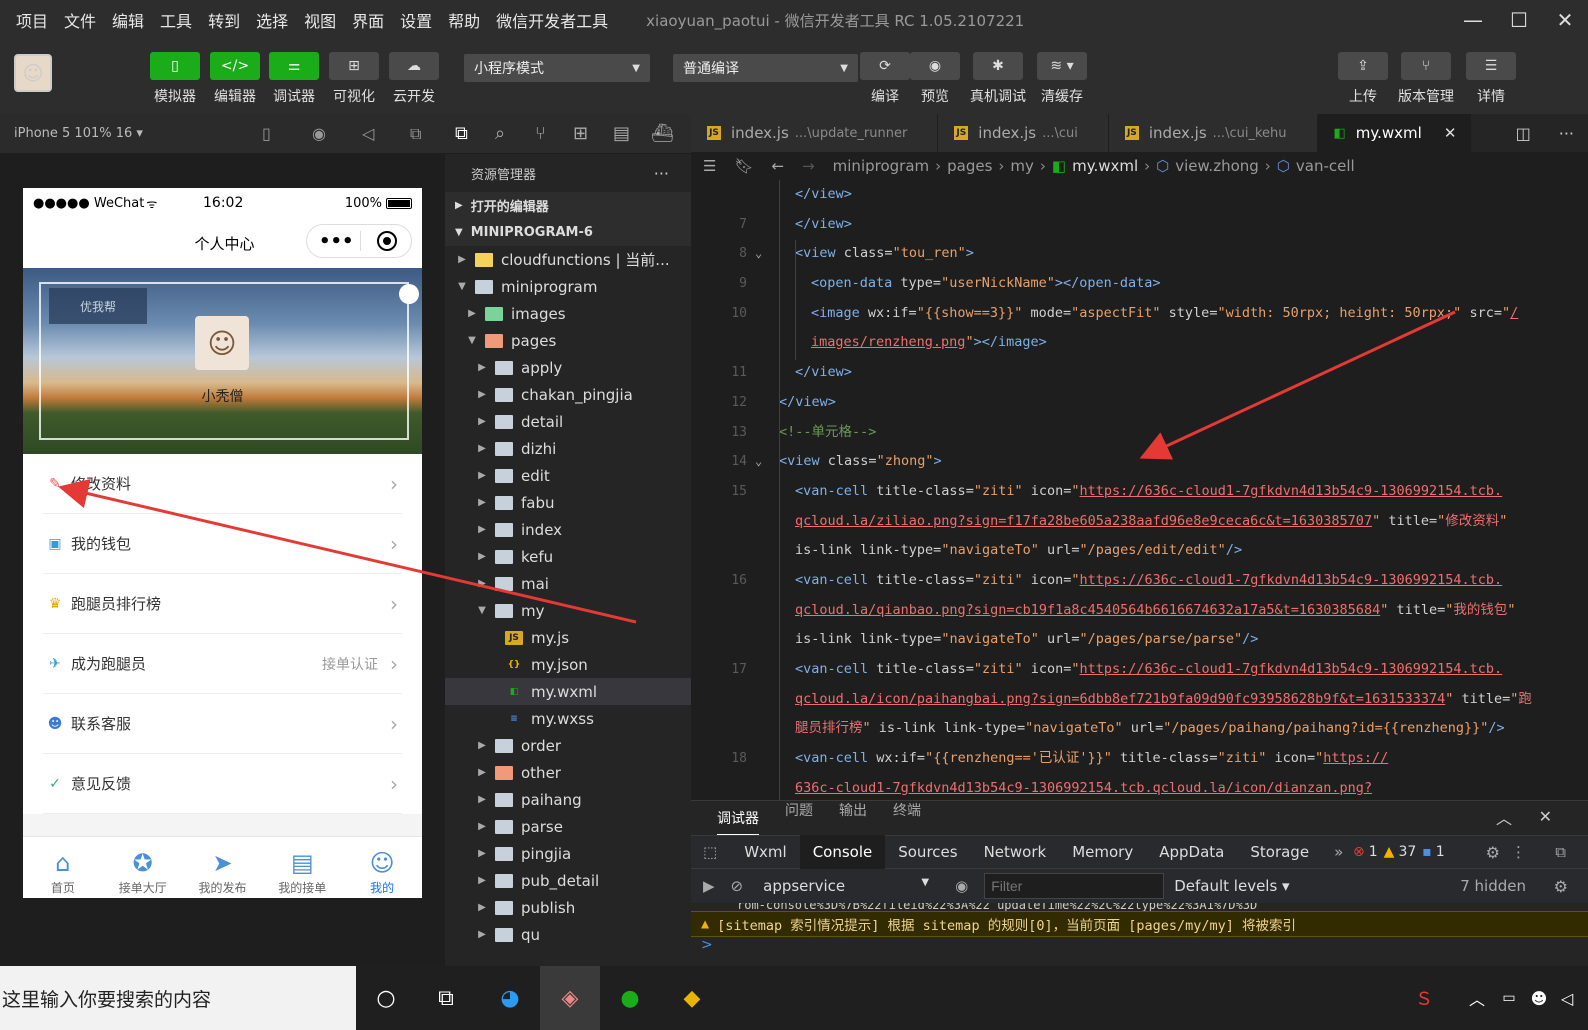  Describe the element at coordinates (1074, 886) in the screenshot. I see `filter-input` at that location.